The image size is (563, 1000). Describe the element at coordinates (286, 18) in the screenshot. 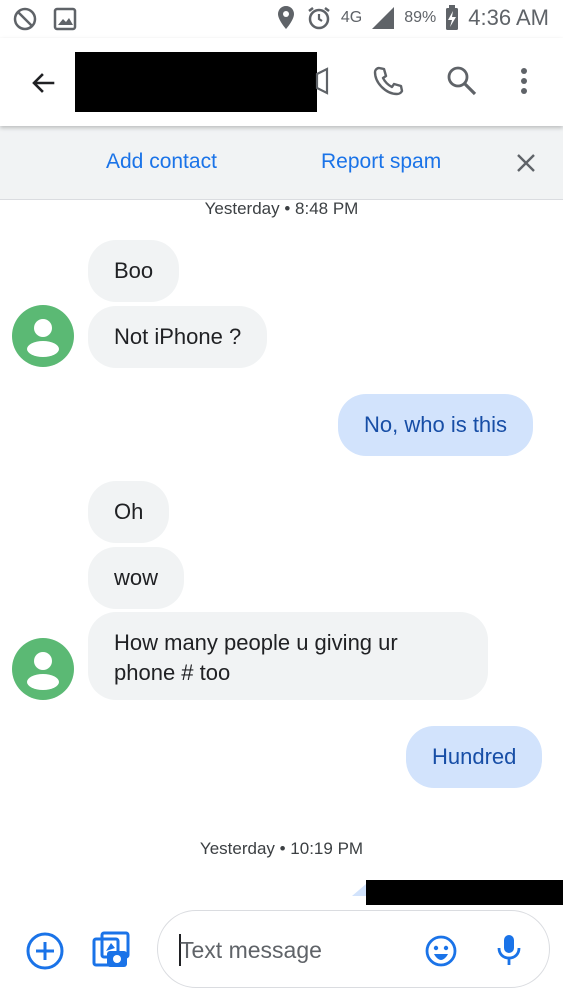

I see `location-icon` at that location.